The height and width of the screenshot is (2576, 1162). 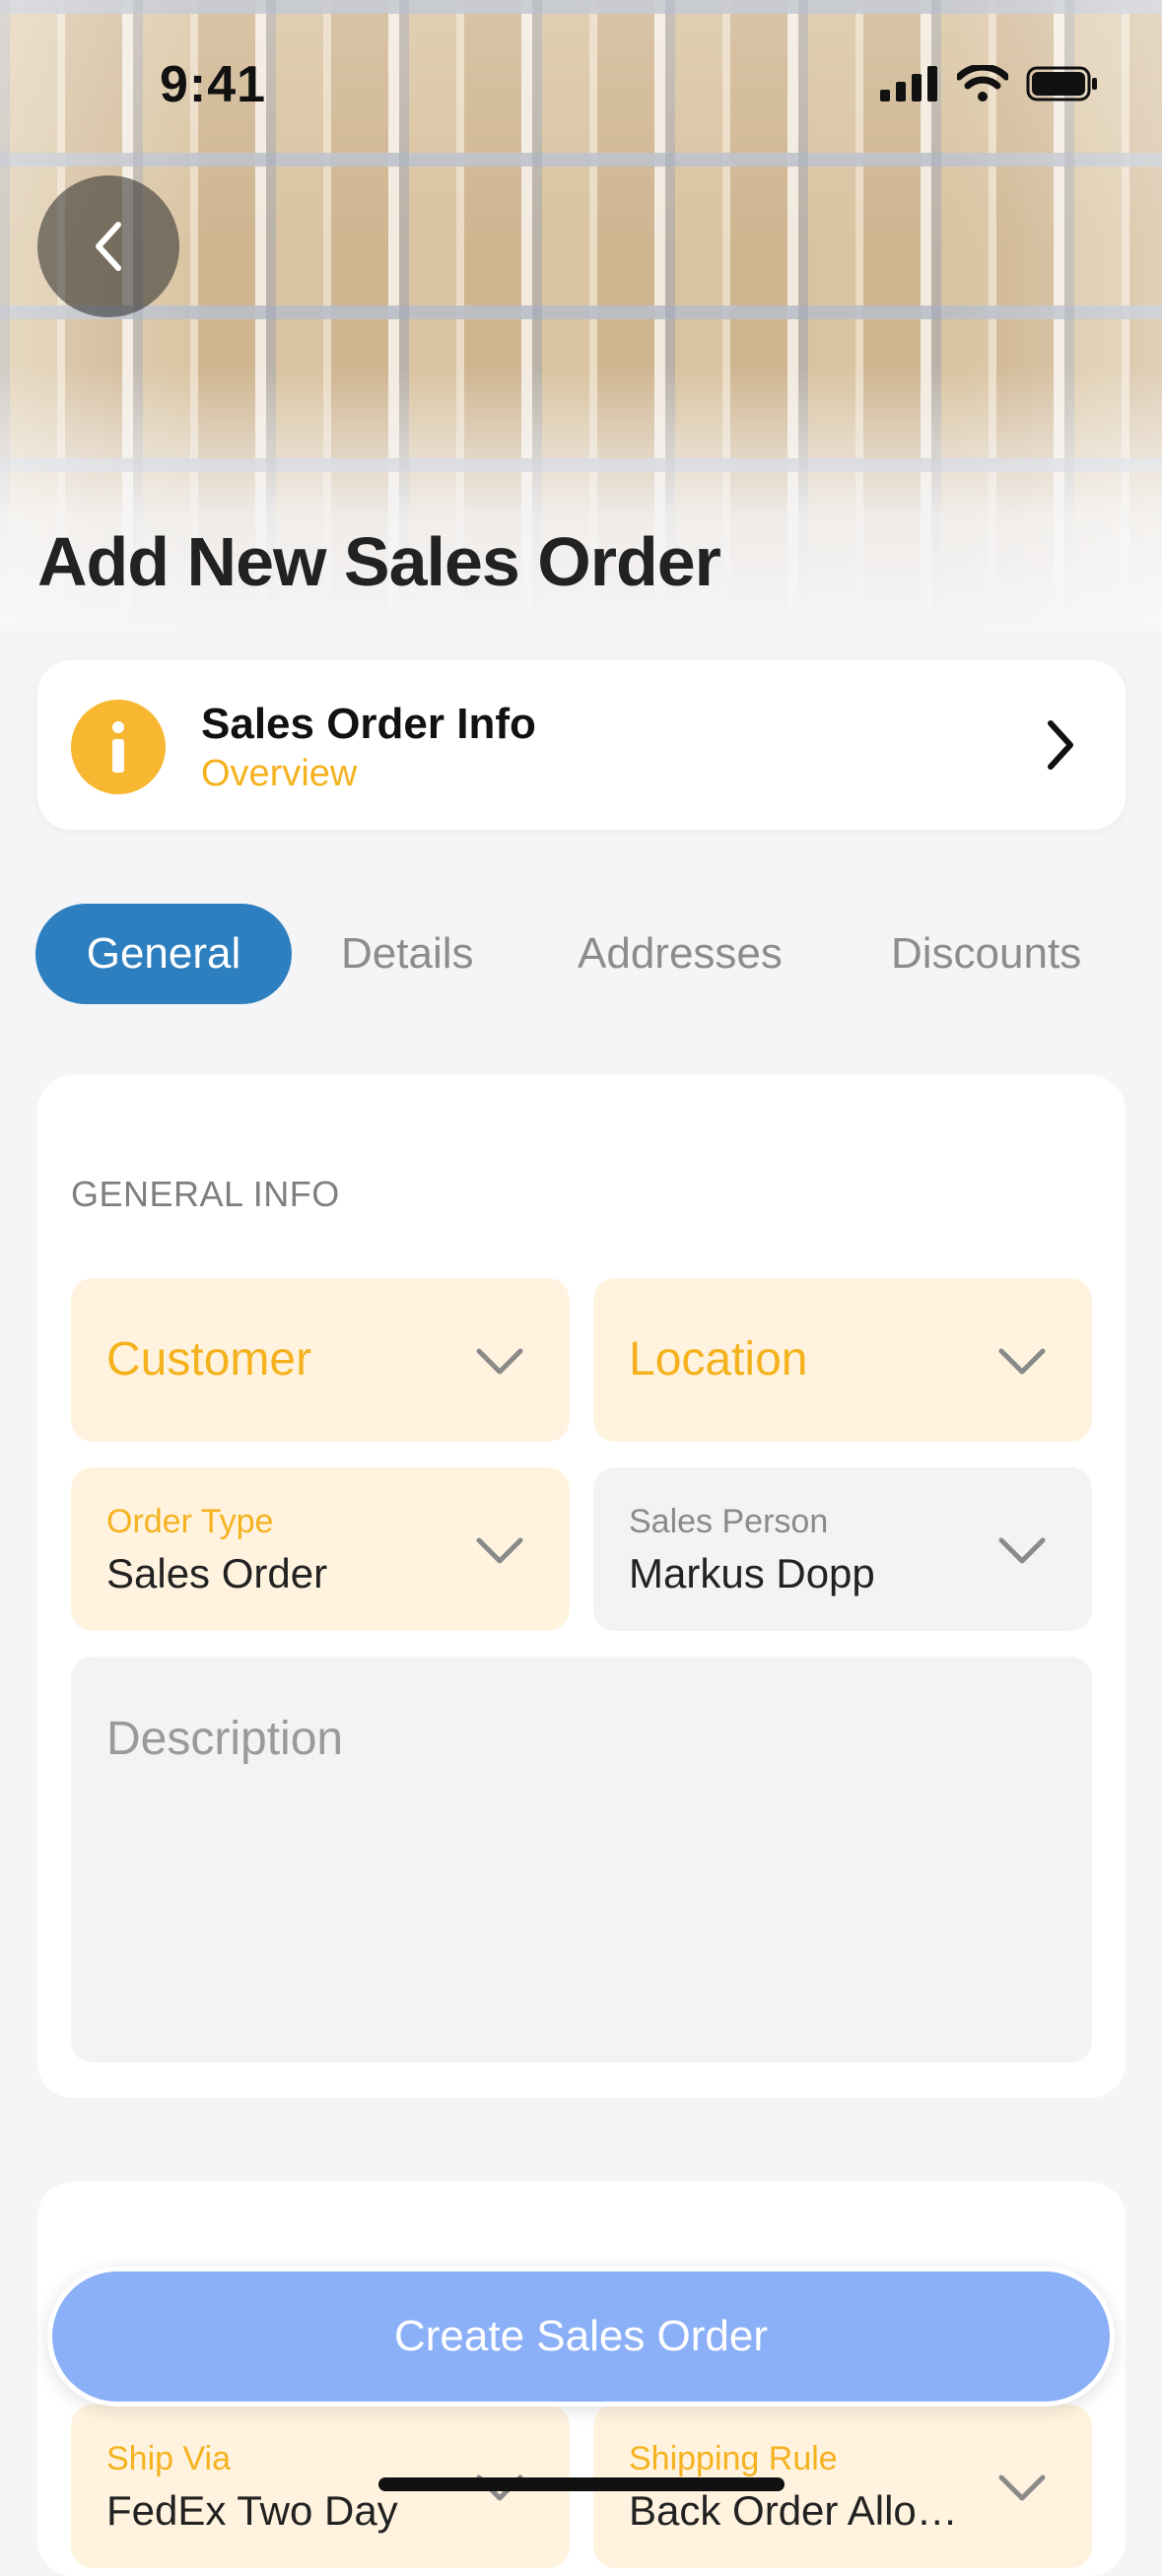 What do you see at coordinates (321, 1549) in the screenshot?
I see `order-type-select: Order Type Sales Order` at bounding box center [321, 1549].